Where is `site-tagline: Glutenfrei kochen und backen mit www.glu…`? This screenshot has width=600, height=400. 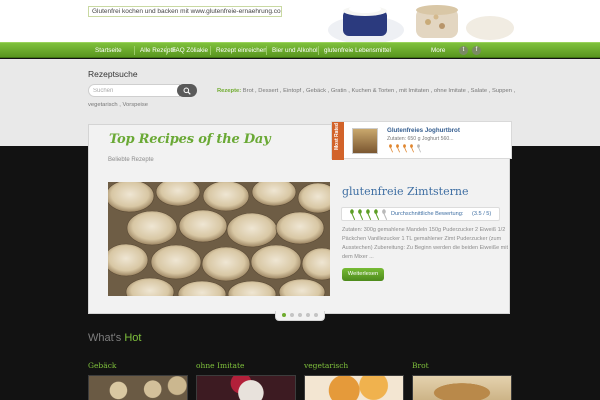 site-tagline: Glutenfrei kochen und backen mit www.glu… is located at coordinates (185, 11).